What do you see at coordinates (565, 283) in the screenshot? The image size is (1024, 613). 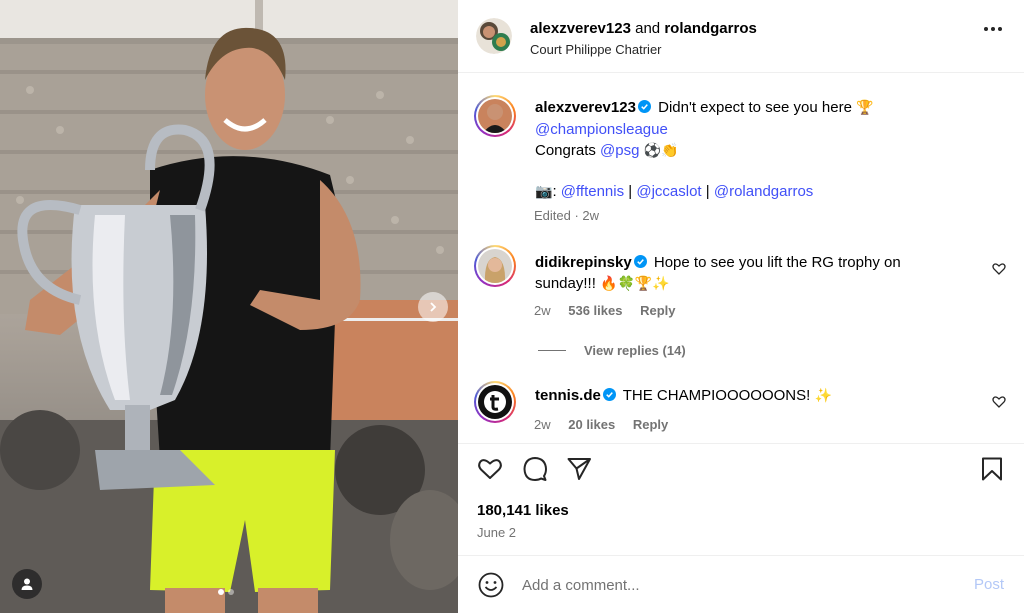 I see `comment-line2: sunday!!!` at bounding box center [565, 283].